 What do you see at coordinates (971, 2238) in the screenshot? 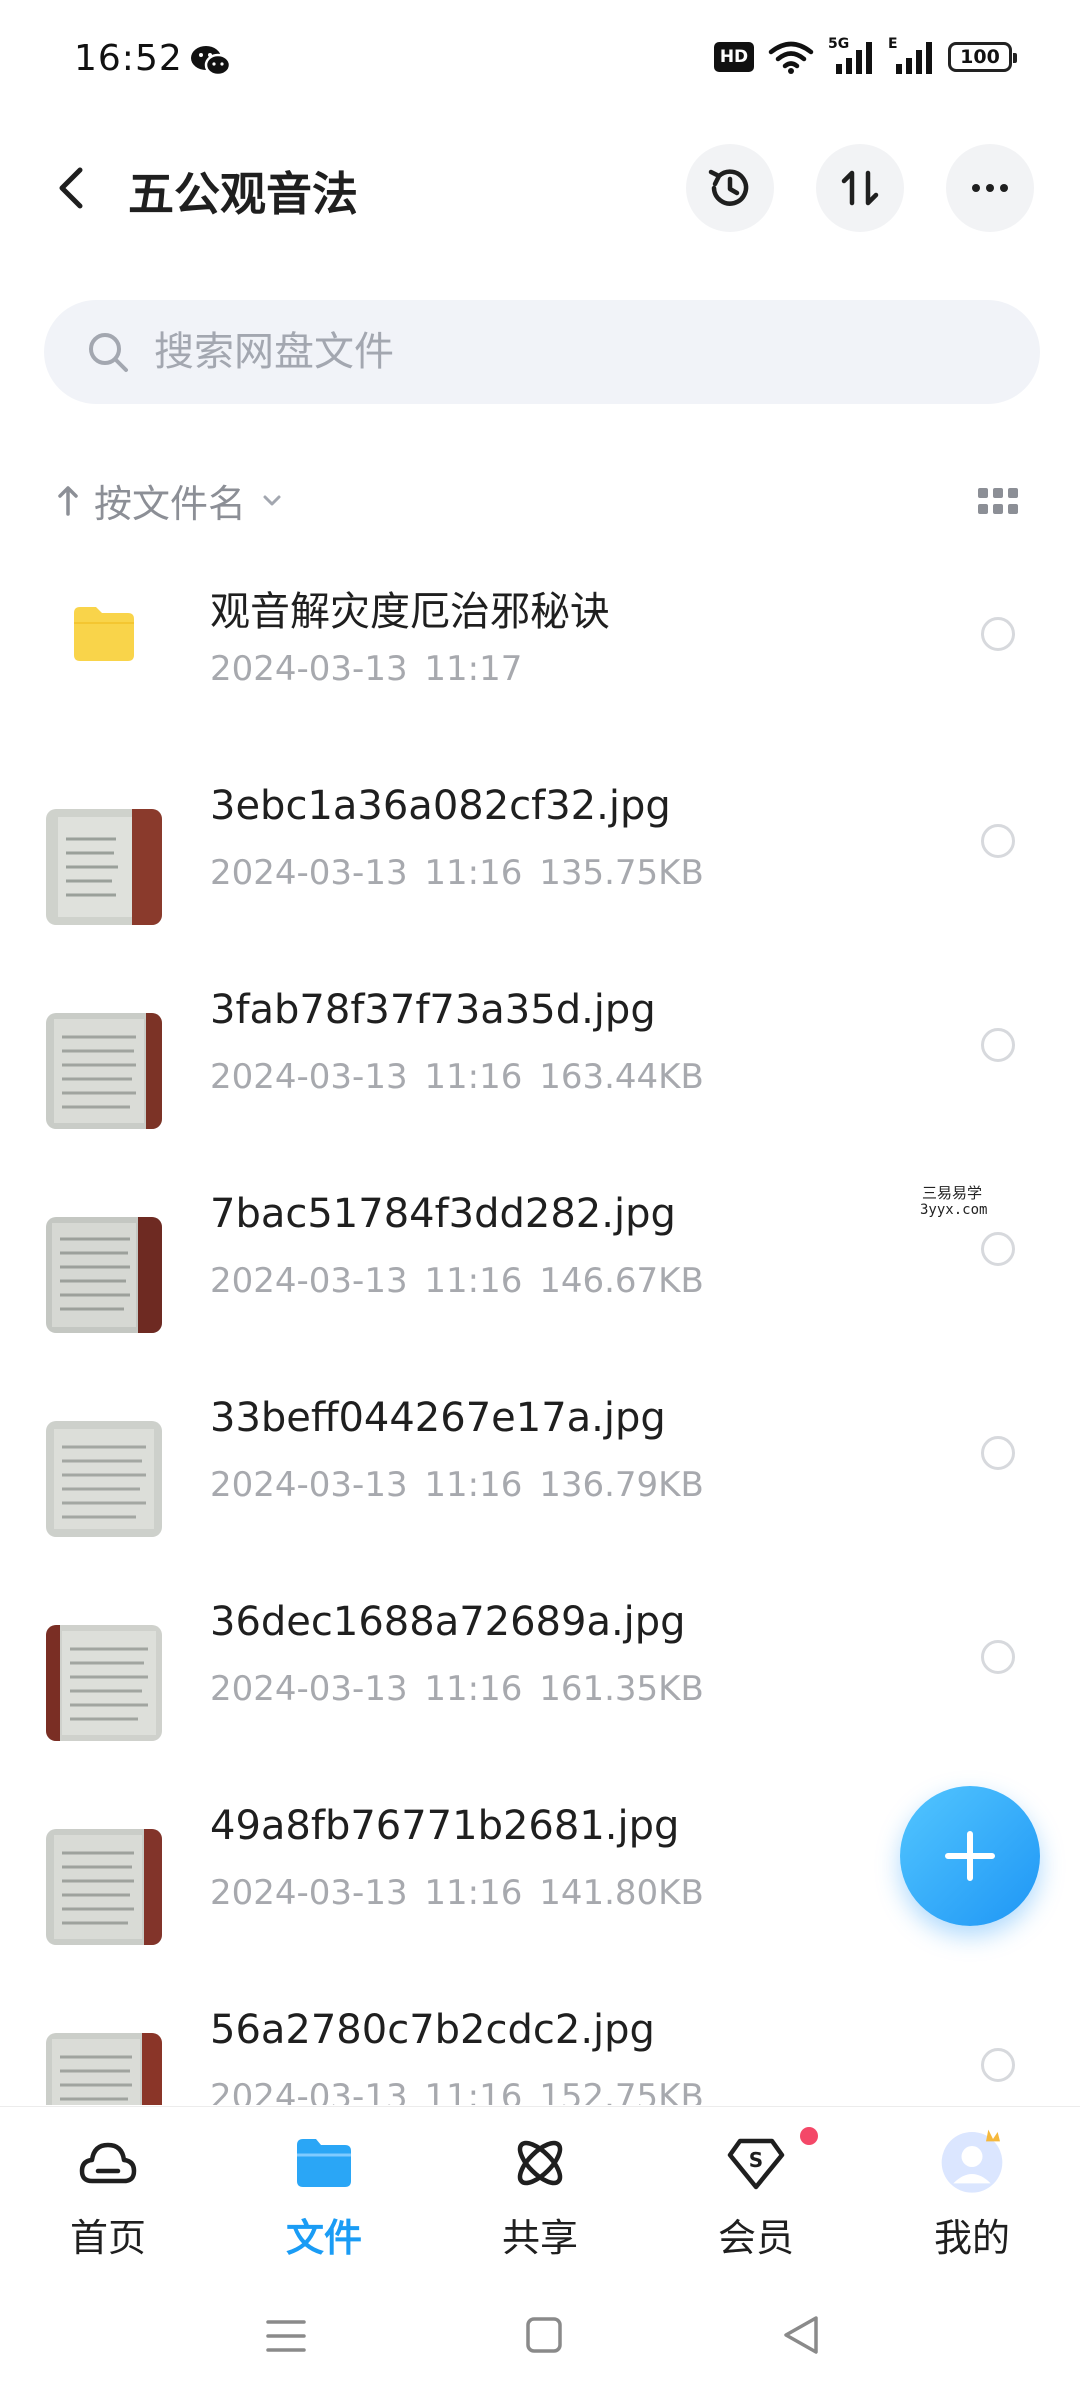
I see `nav-label: 我的` at bounding box center [971, 2238].